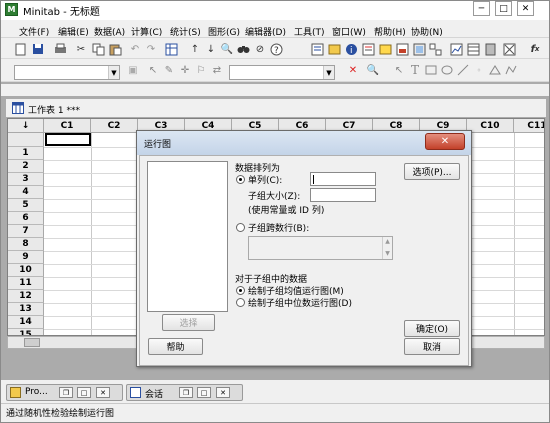 Image resolution: width=550 pixels, height=423 pixels. What do you see at coordinates (490, 49) in the screenshot?
I see `calculator-icon` at bounding box center [490, 49].